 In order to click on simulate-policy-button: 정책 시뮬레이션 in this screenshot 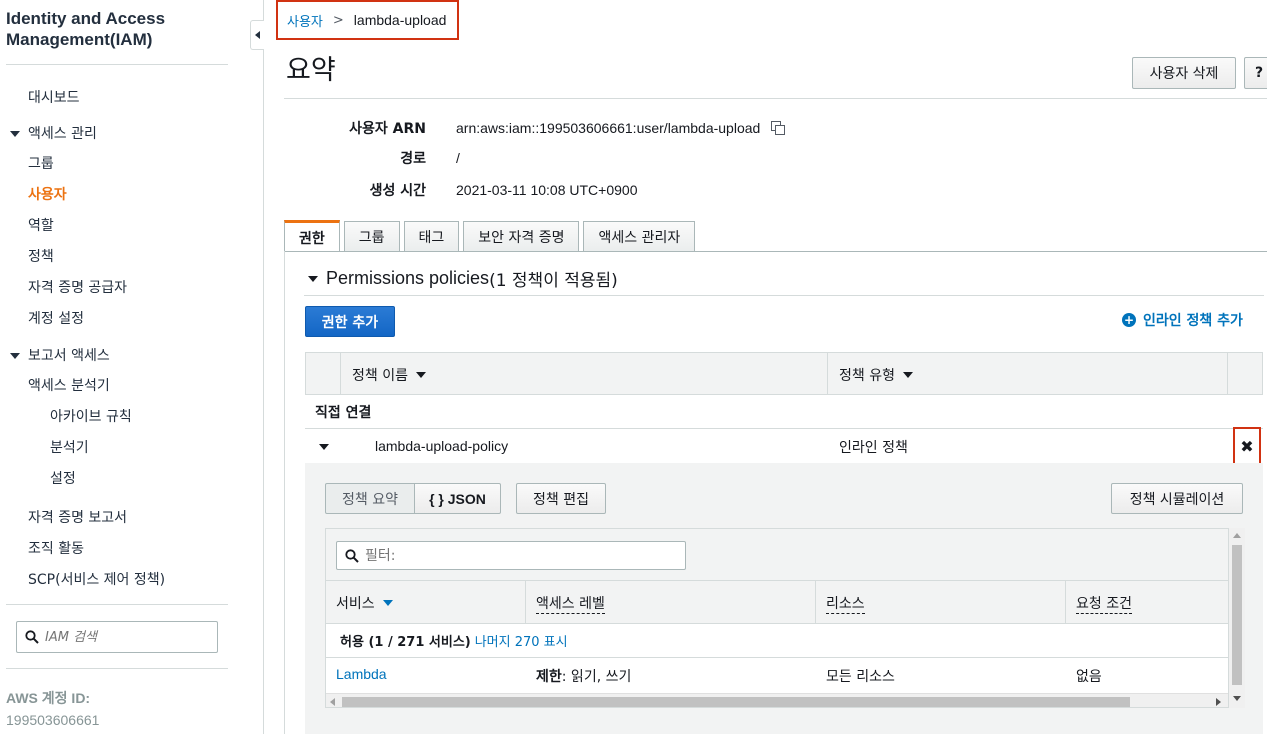, I will do `click(1177, 498)`.